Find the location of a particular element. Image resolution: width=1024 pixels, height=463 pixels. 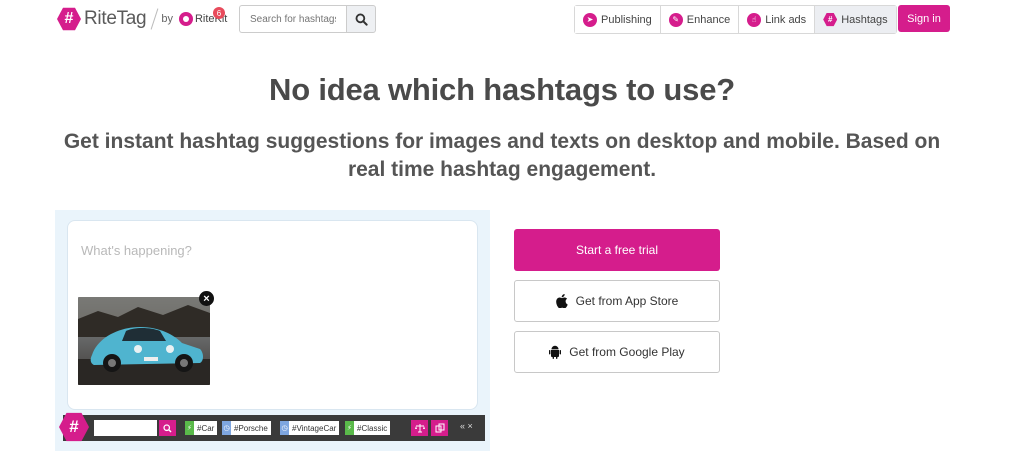

remove-image-button: × is located at coordinates (206, 298).